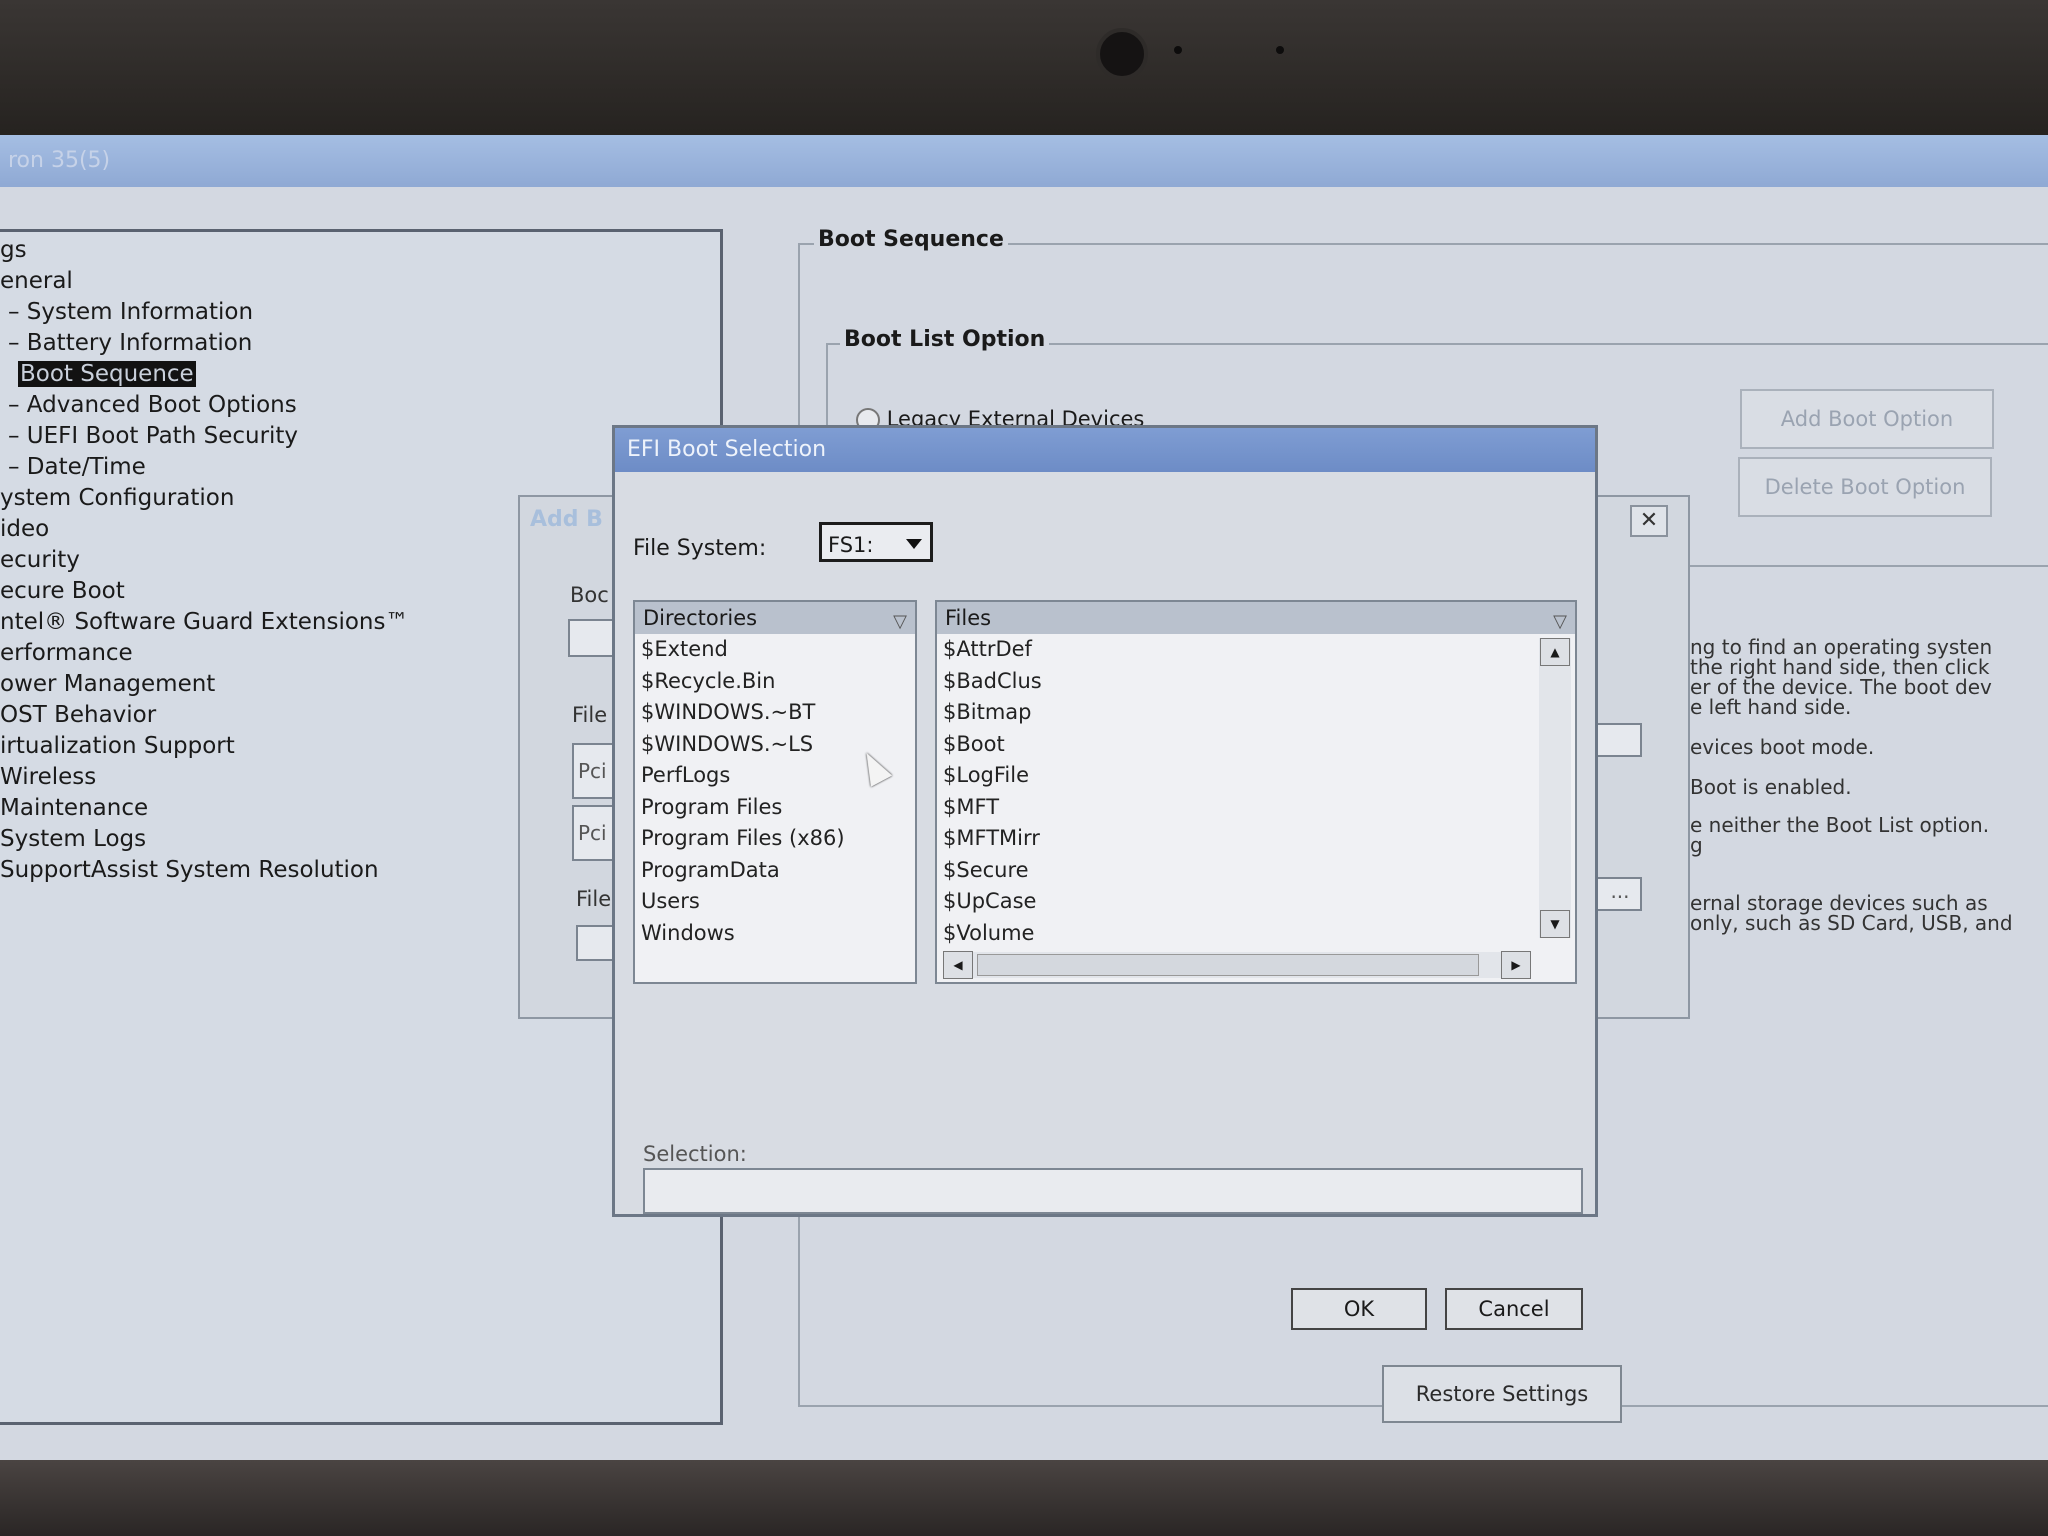 The height and width of the screenshot is (1536, 2048). Describe the element at coordinates (48, 777) in the screenshot. I see `tree-item-label: Wireless` at that location.